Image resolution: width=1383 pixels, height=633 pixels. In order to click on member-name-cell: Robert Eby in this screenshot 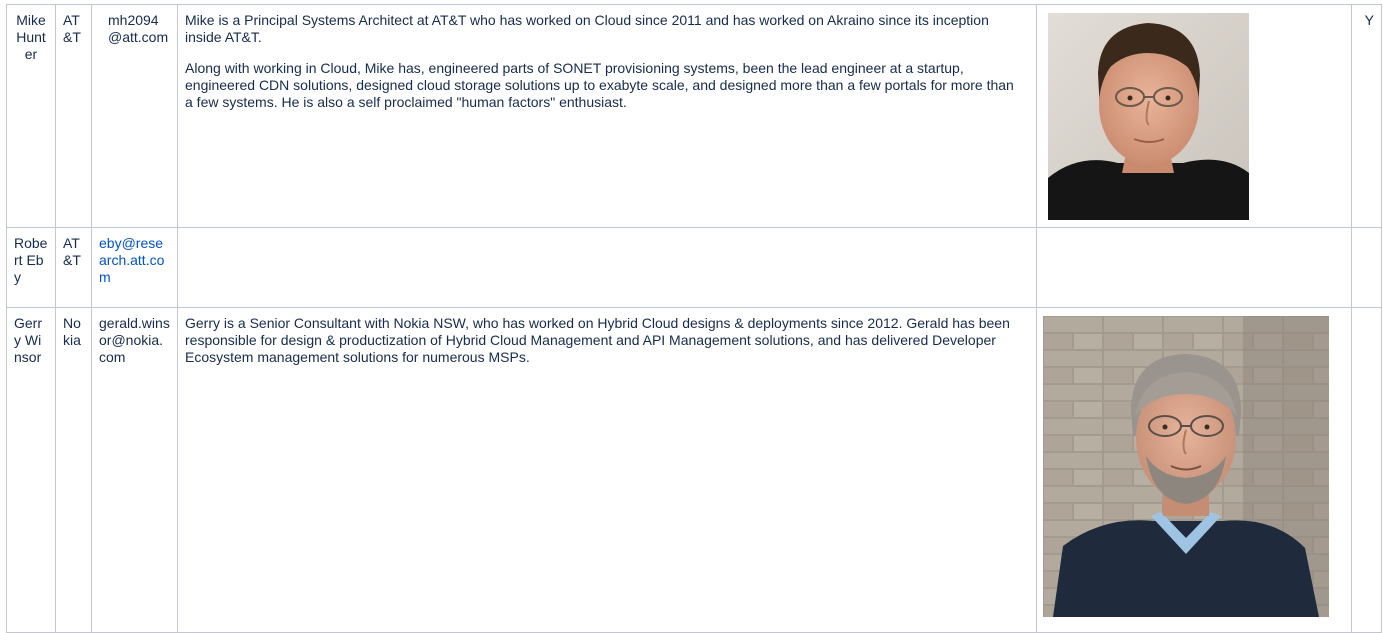, I will do `click(31, 267)`.